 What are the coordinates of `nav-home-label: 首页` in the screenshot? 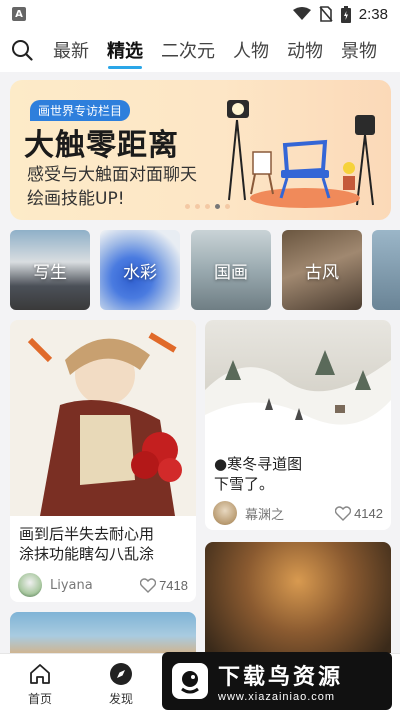 It's located at (39, 699).